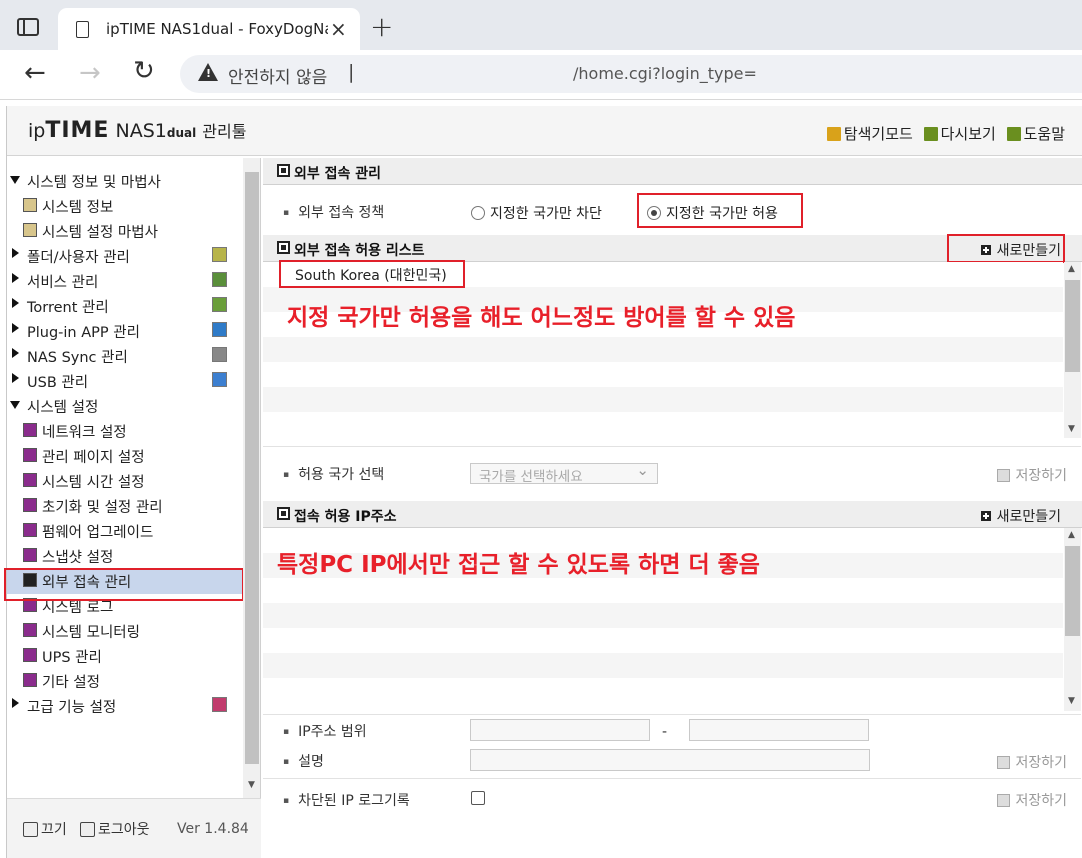 Image resolution: width=1082 pixels, height=858 pixels. I want to click on ip-range-start-input, so click(560, 730).